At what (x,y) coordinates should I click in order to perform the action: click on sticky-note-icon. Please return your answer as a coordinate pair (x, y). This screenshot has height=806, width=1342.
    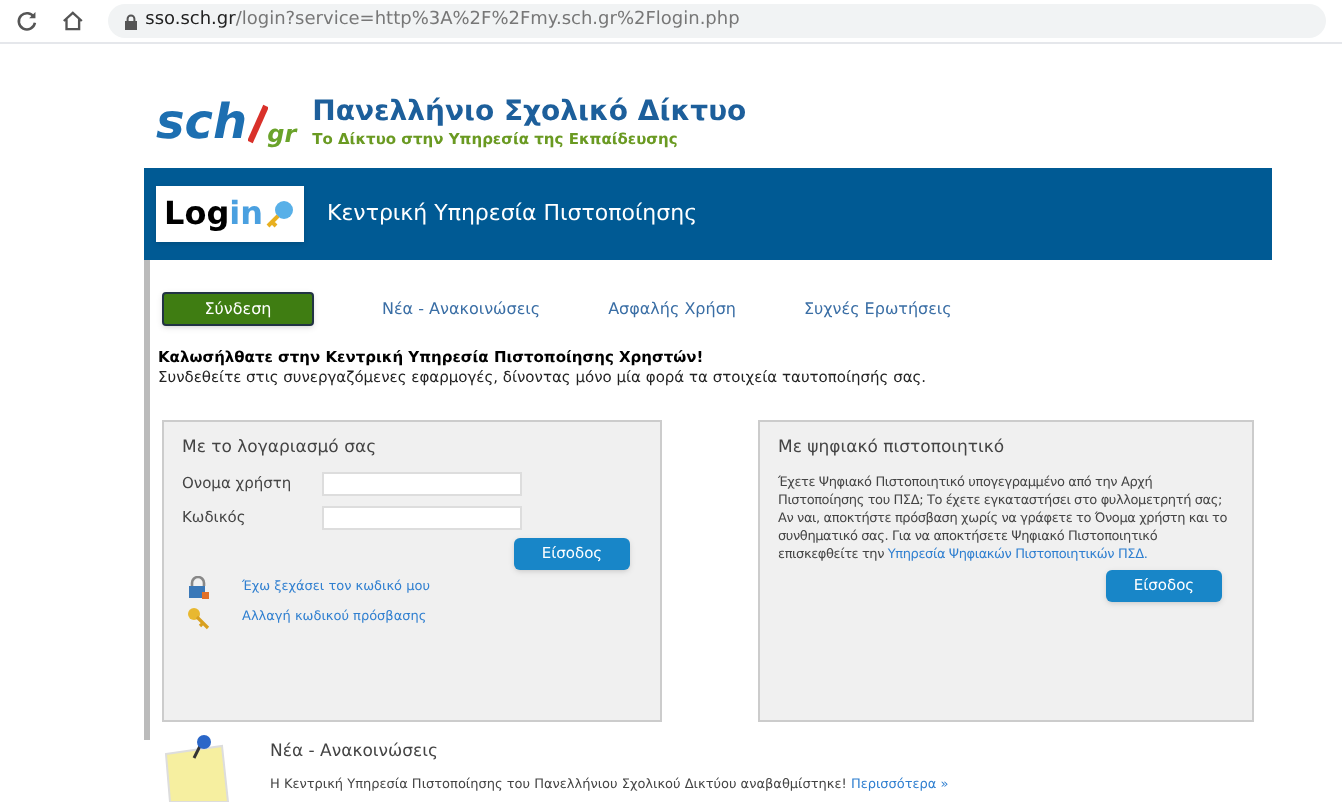
    Looking at the image, I should click on (198, 768).